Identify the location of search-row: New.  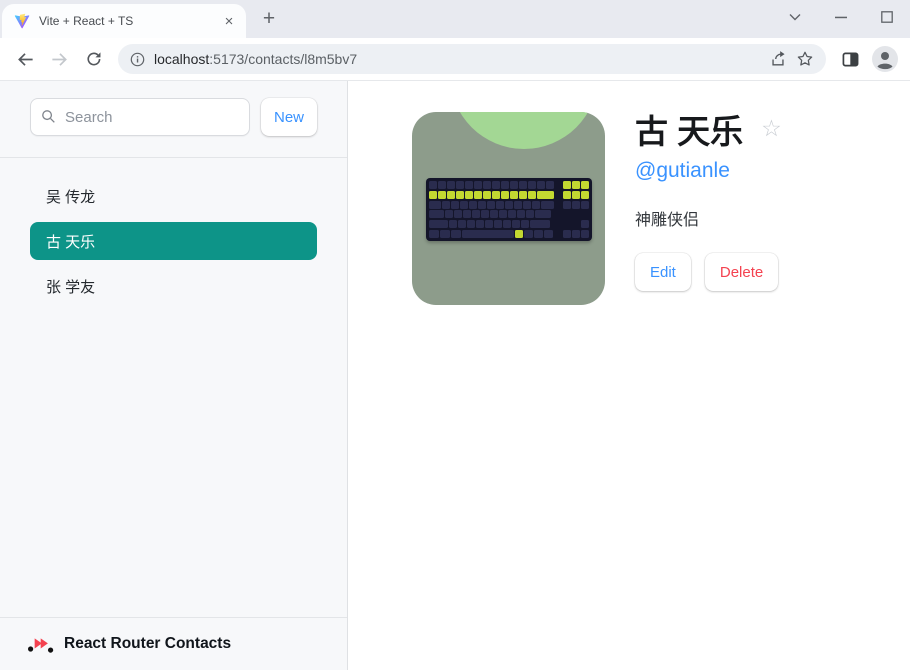
(173, 119).